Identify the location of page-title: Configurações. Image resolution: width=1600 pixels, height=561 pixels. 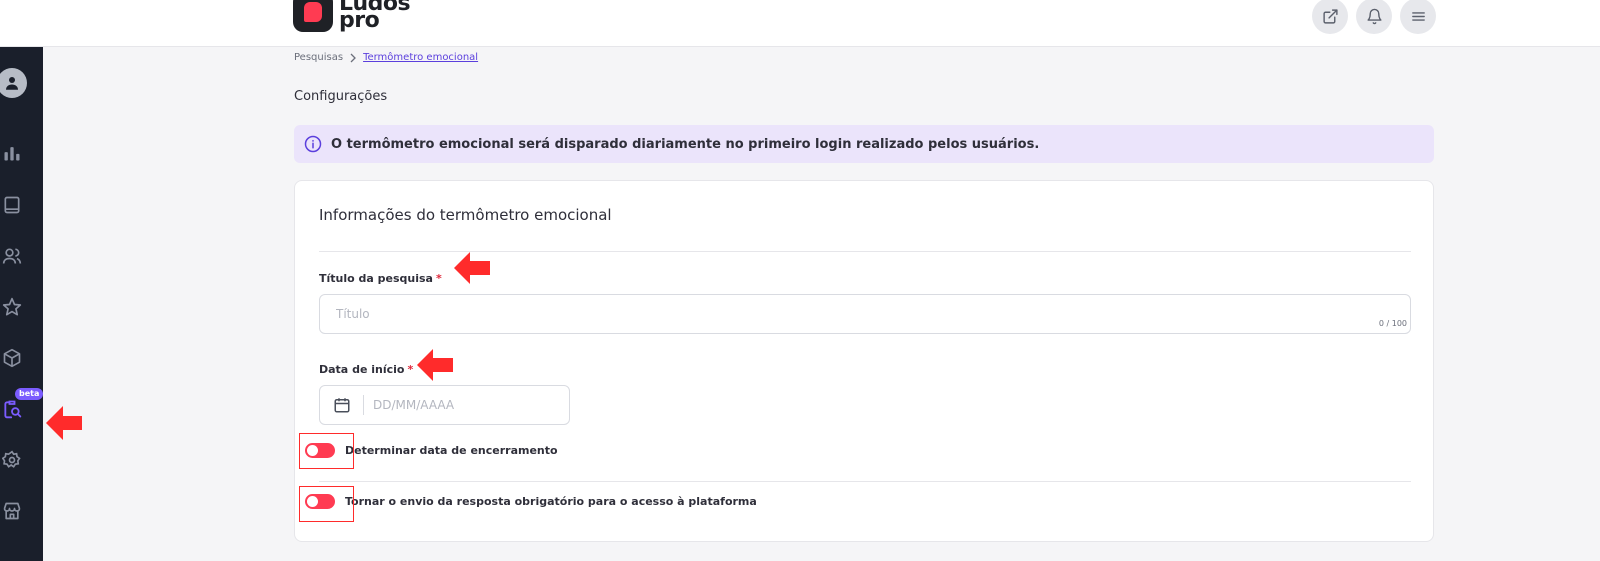
(341, 96).